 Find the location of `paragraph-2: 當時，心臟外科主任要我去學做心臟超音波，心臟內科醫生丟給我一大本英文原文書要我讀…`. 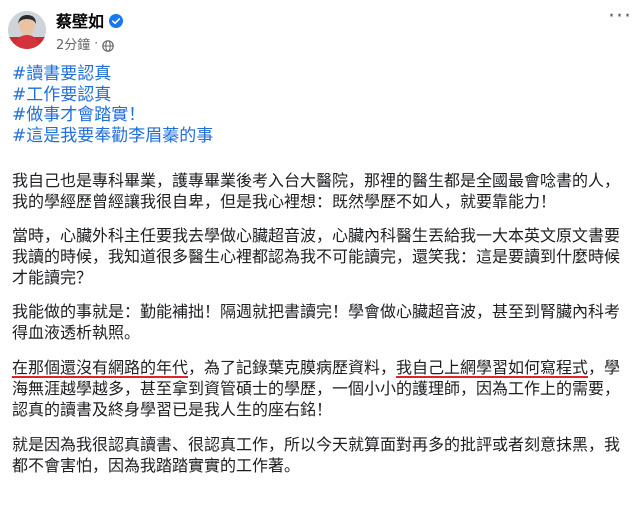

paragraph-2: 當時，心臟外科主任要我去學做心臟超音波，心臟內科醫生丟給我一大本英文原文書要我讀… is located at coordinates (316, 256).